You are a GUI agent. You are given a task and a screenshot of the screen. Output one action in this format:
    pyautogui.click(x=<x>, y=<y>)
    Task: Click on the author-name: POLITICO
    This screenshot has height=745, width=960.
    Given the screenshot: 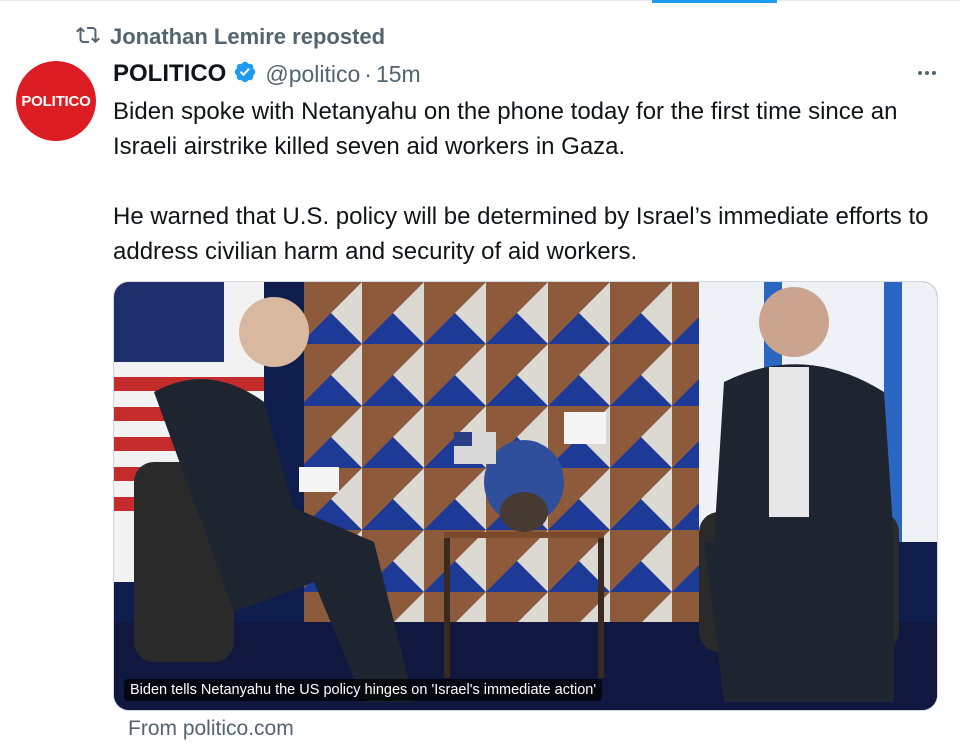 What is the action you would take?
    pyautogui.click(x=169, y=74)
    